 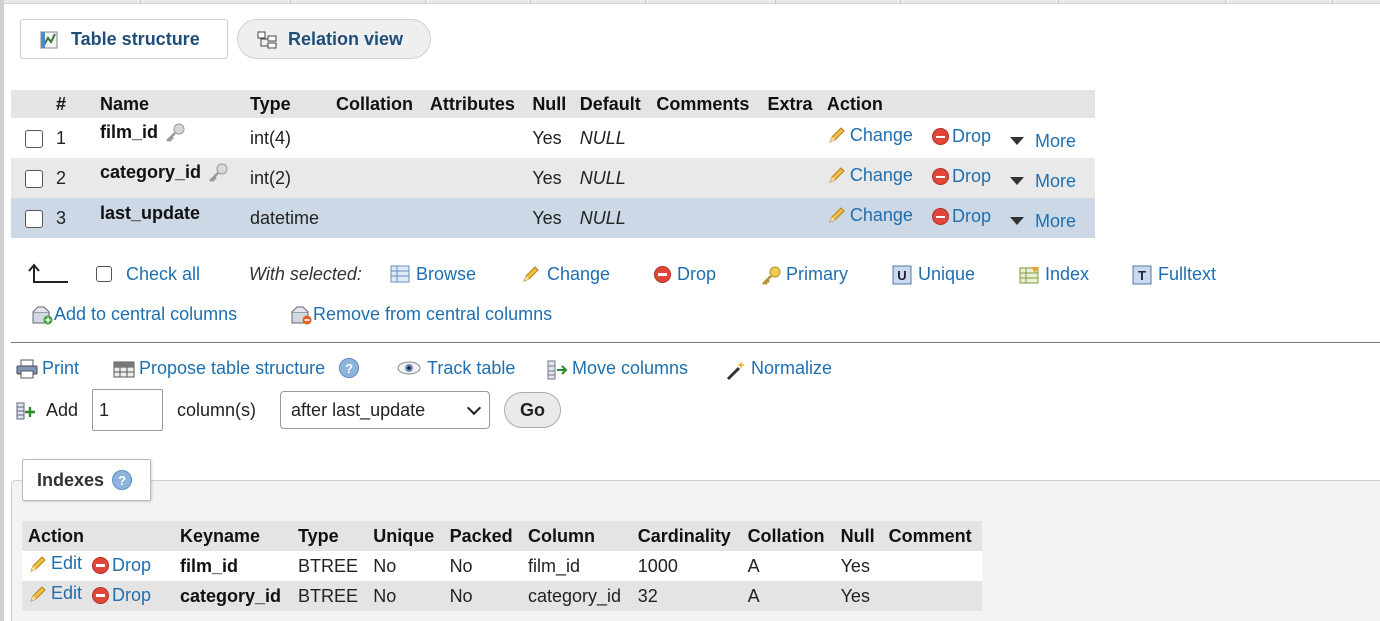 What do you see at coordinates (533, 410) in the screenshot?
I see `go-button: Go` at bounding box center [533, 410].